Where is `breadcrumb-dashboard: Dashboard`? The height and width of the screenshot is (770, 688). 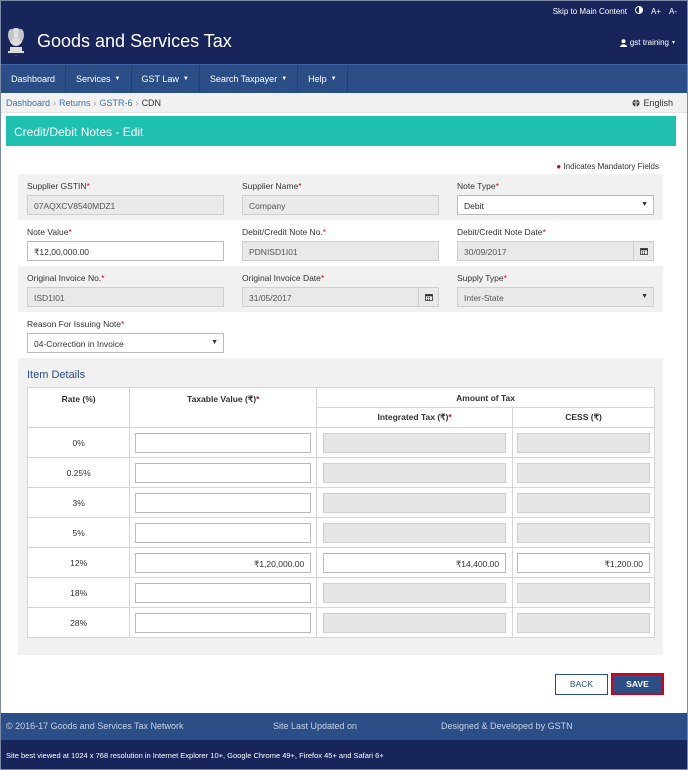
breadcrumb-dashboard: Dashboard is located at coordinates (28, 103).